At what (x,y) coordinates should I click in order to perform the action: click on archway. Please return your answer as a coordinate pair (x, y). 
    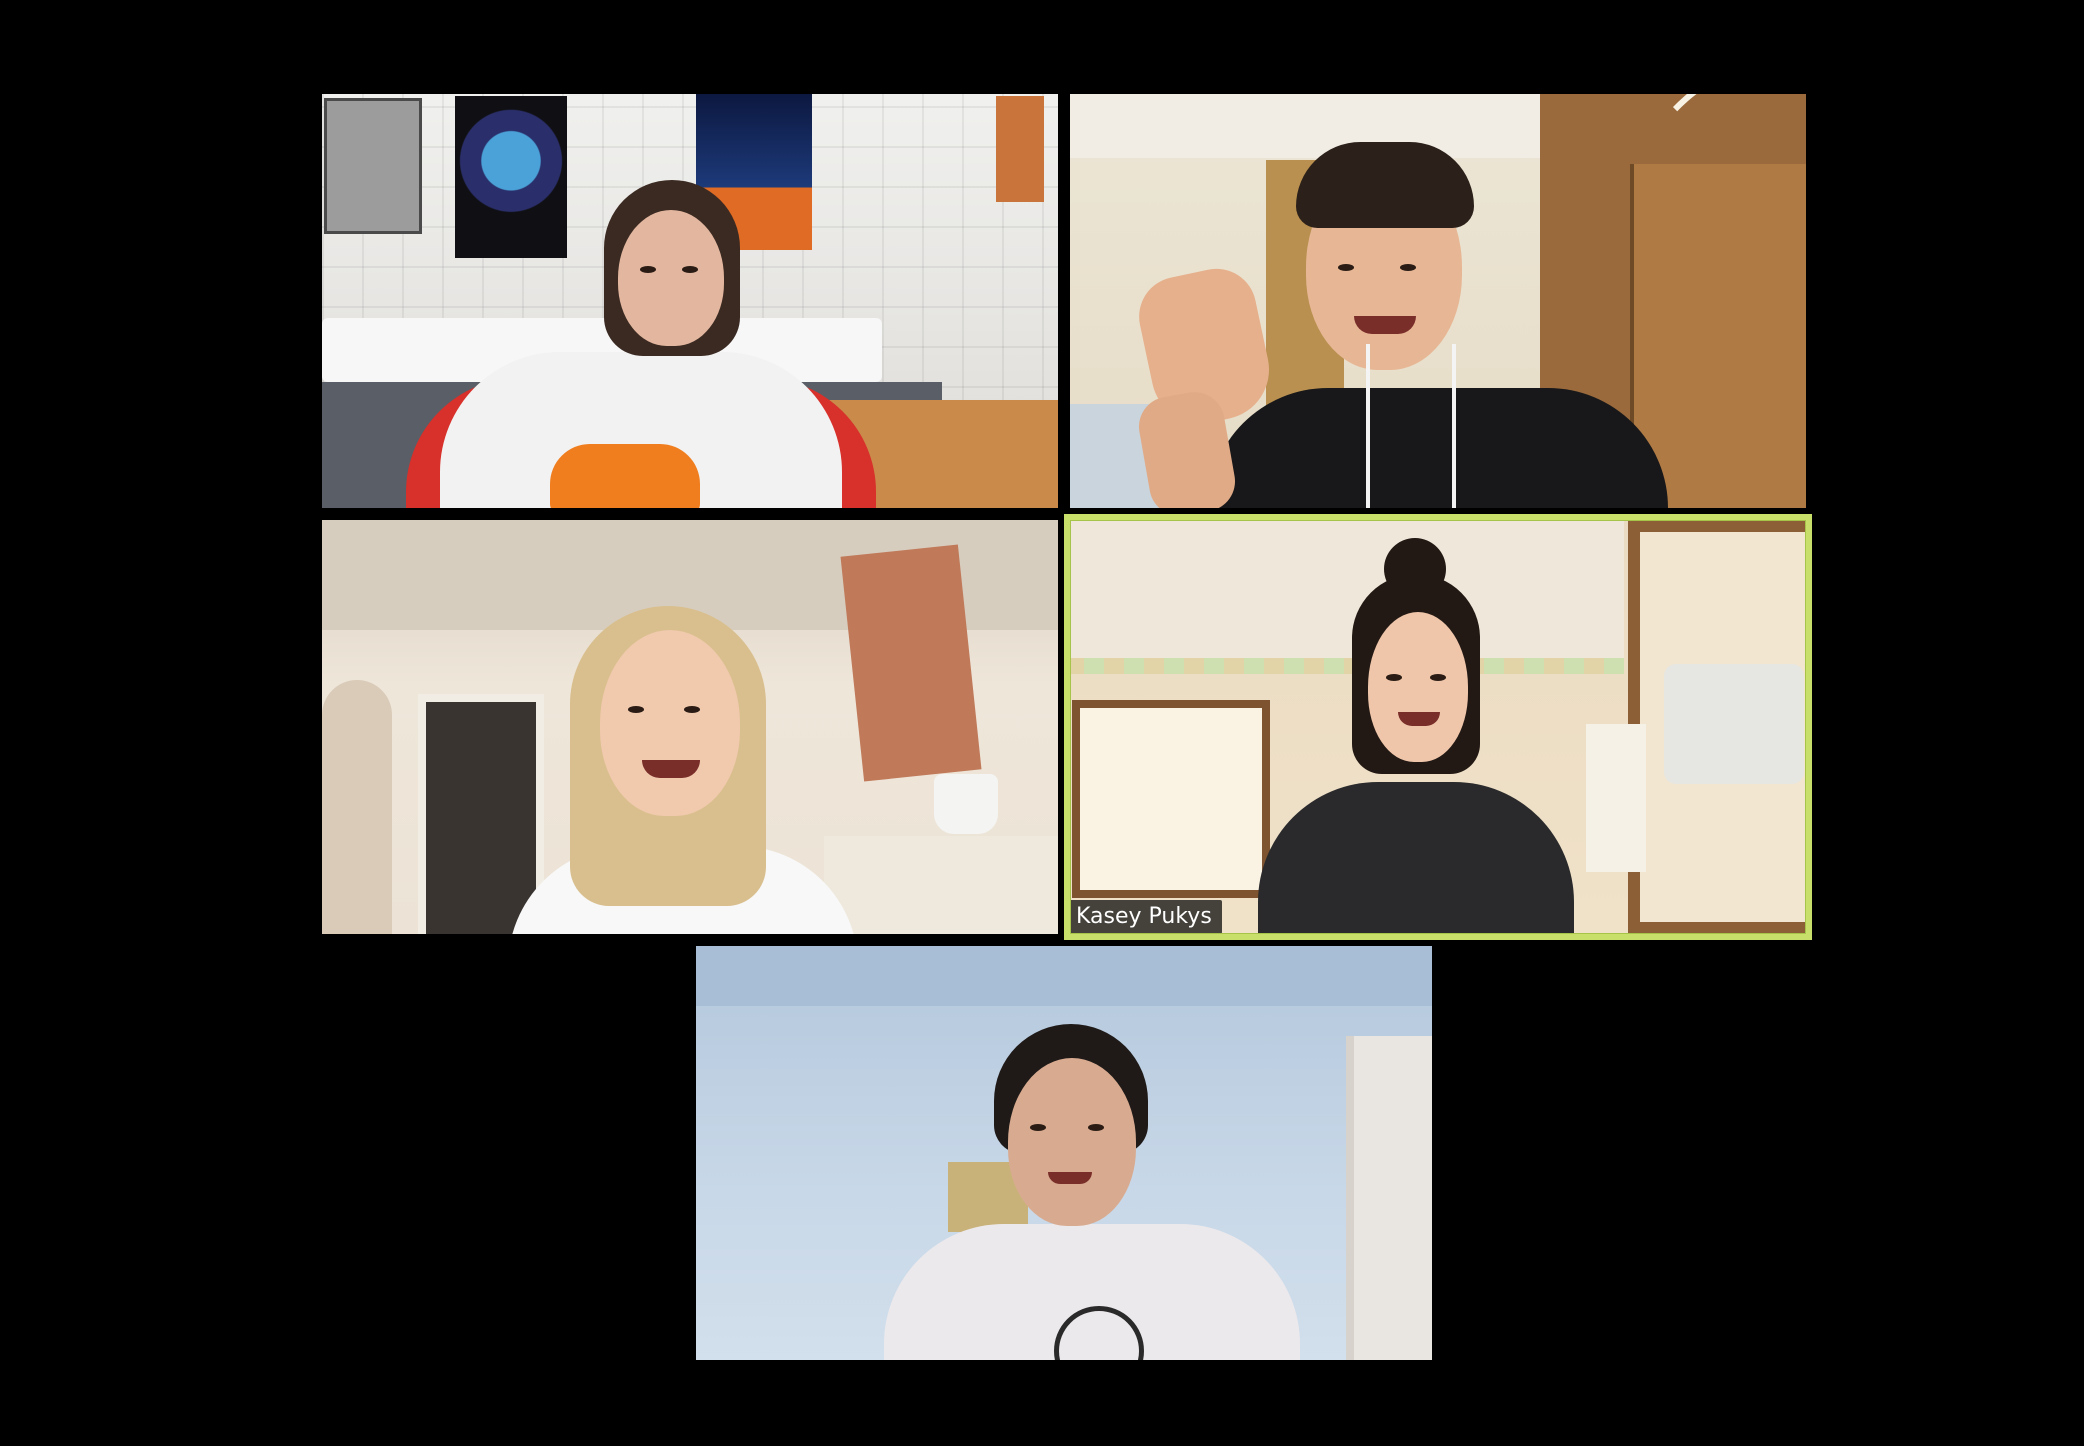
    Looking at the image, I should click on (357, 807).